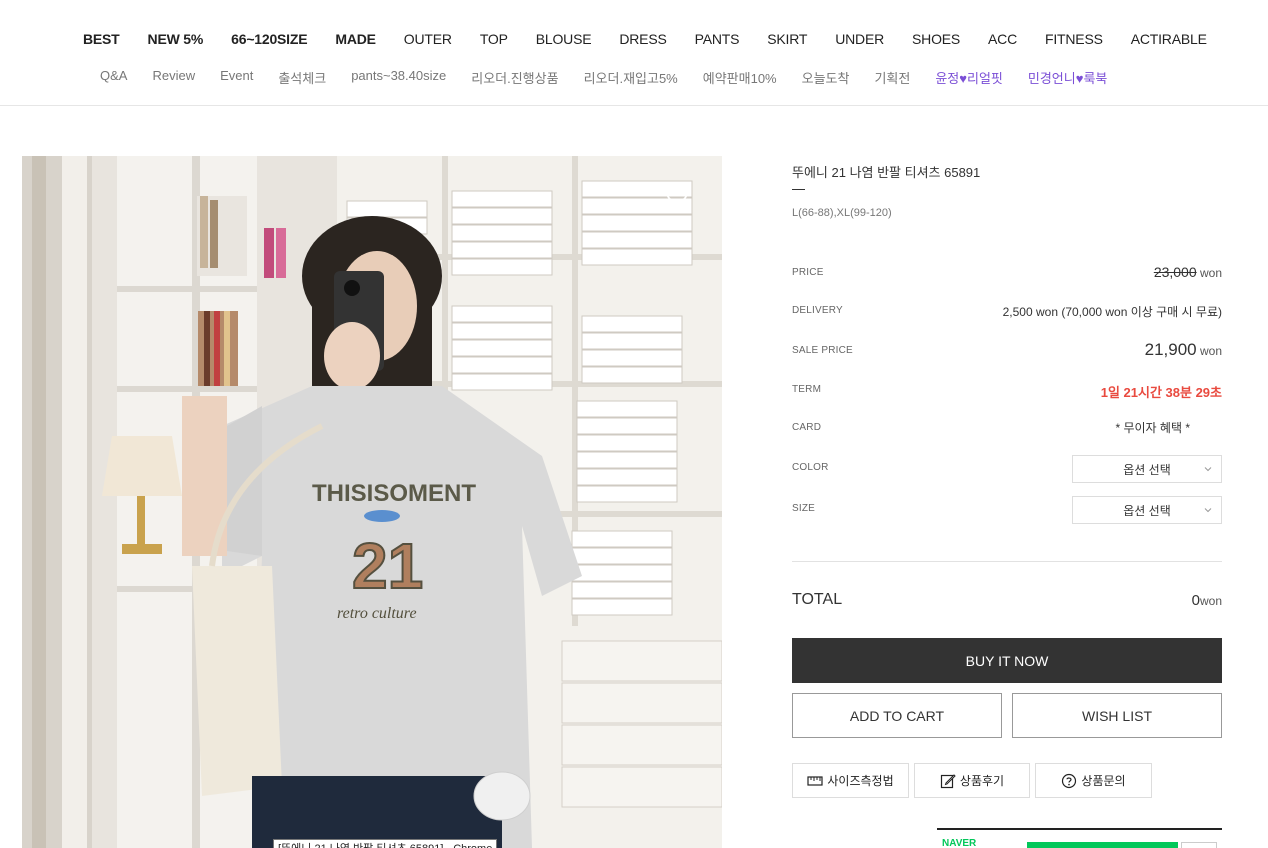 The width and height of the screenshot is (1268, 848). I want to click on price-label: PRICE, so click(808, 272).